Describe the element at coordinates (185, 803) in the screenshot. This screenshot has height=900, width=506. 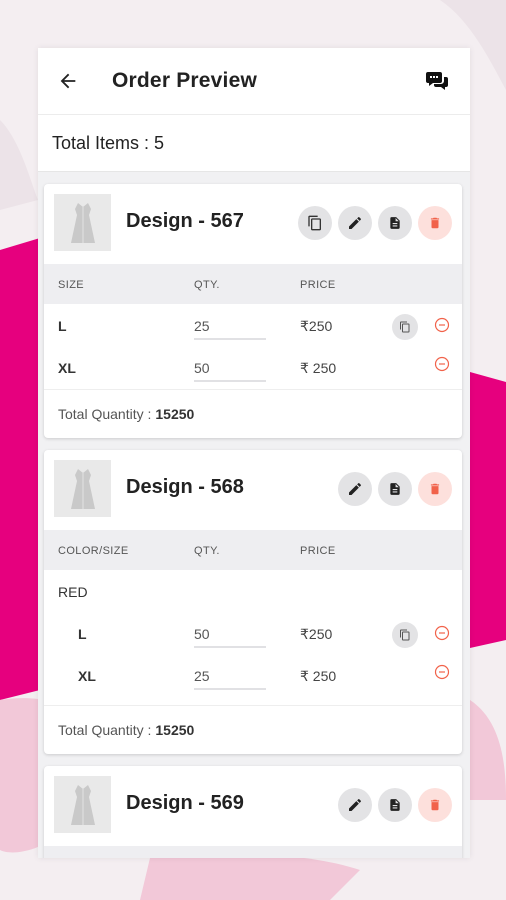
I see `design-title: Design - 569` at that location.